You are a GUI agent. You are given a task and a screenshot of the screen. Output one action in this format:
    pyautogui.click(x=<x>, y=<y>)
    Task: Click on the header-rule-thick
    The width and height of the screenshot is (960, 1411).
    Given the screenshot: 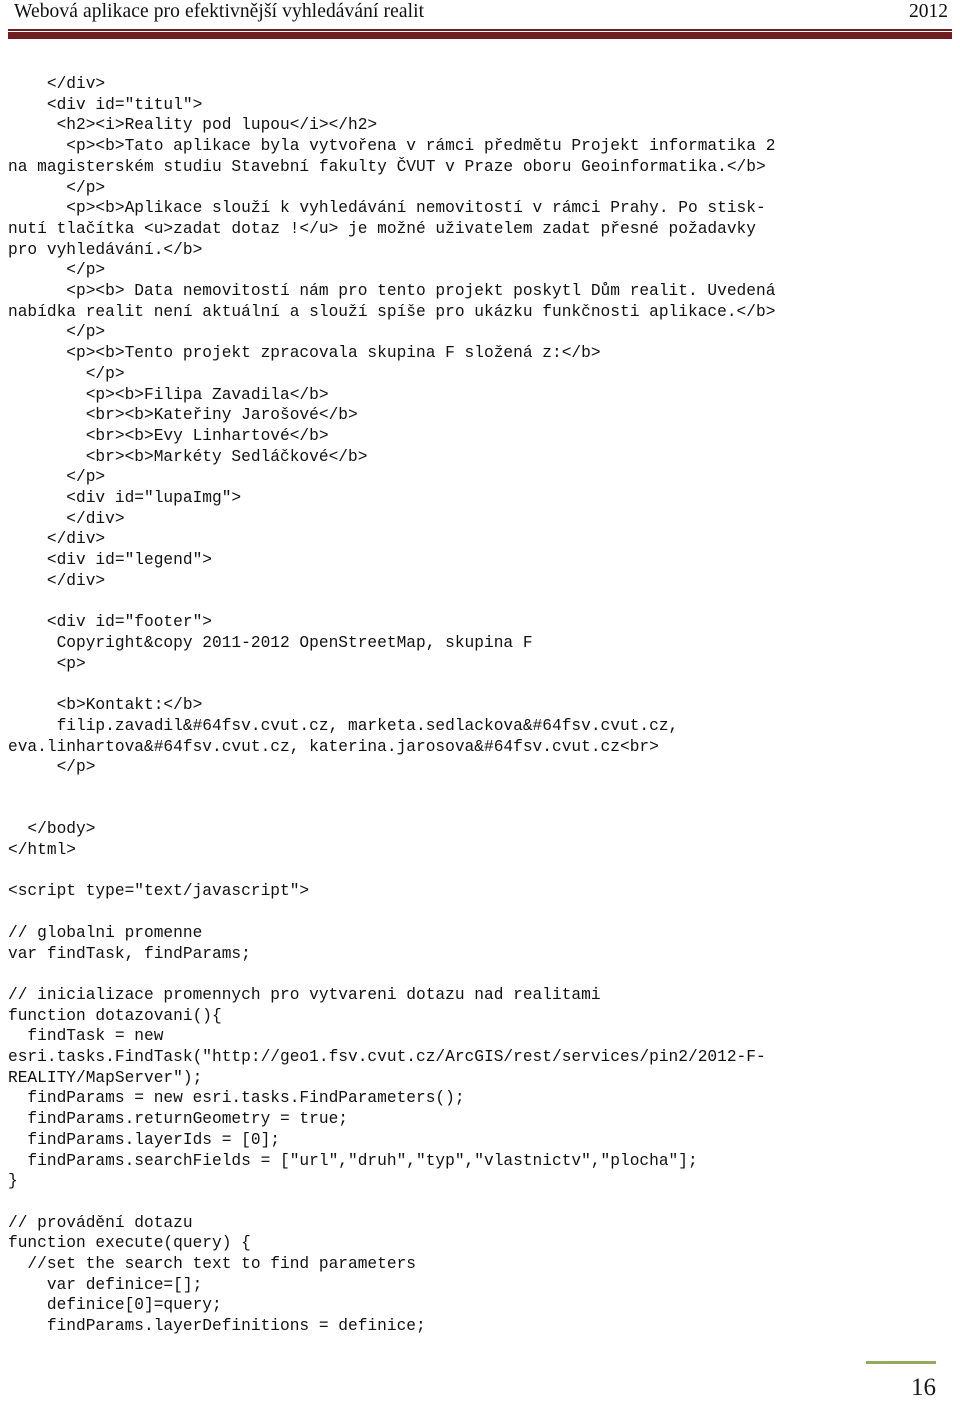 What is the action you would take?
    pyautogui.click(x=480, y=35)
    